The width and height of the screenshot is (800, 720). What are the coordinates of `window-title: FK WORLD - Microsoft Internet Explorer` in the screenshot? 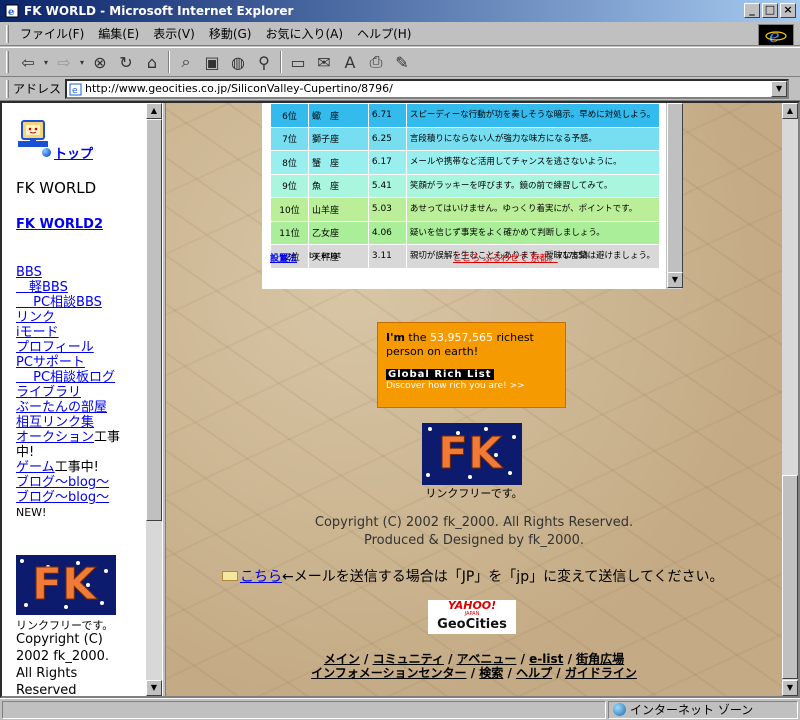 It's located at (159, 11).